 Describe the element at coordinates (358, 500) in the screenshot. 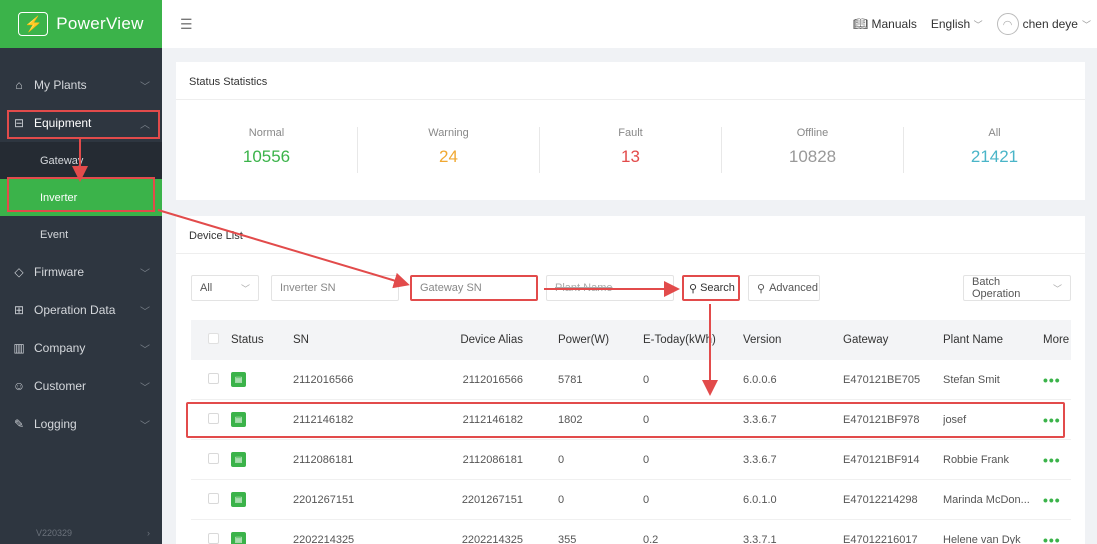

I see `cell-sn: 2201267151` at that location.